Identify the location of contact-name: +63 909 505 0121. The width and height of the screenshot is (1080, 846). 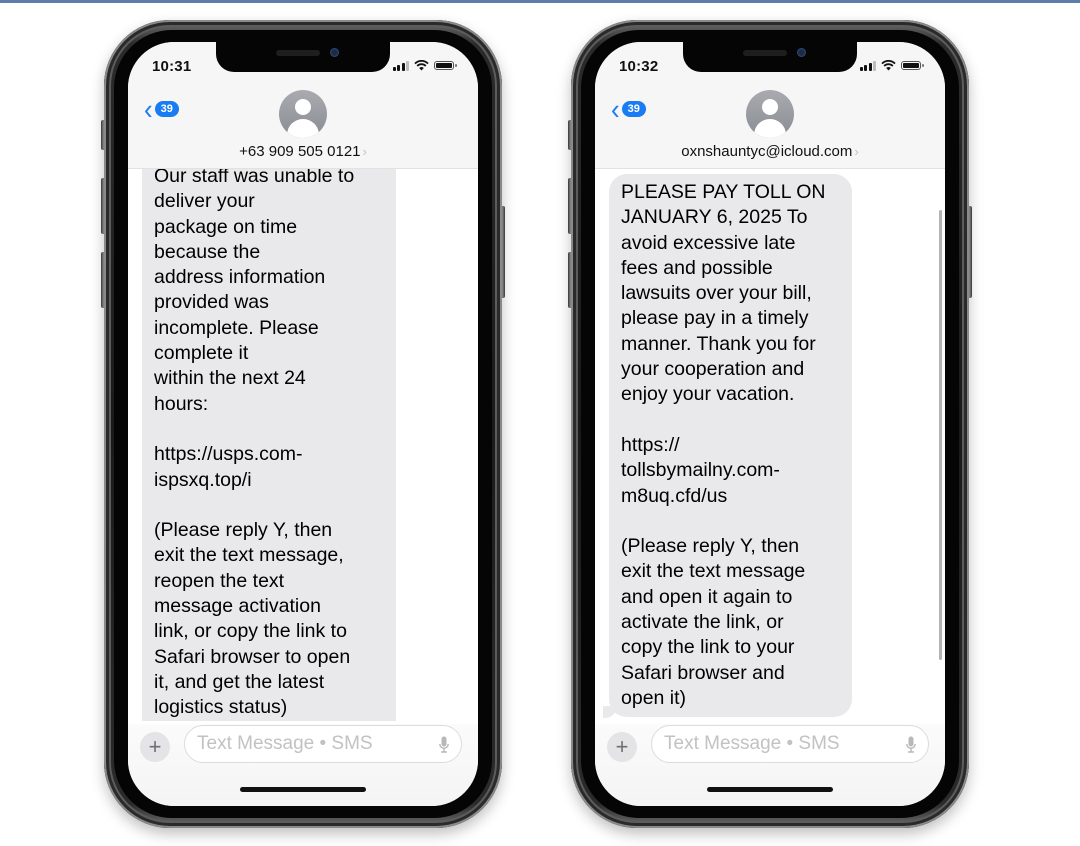
(300, 151).